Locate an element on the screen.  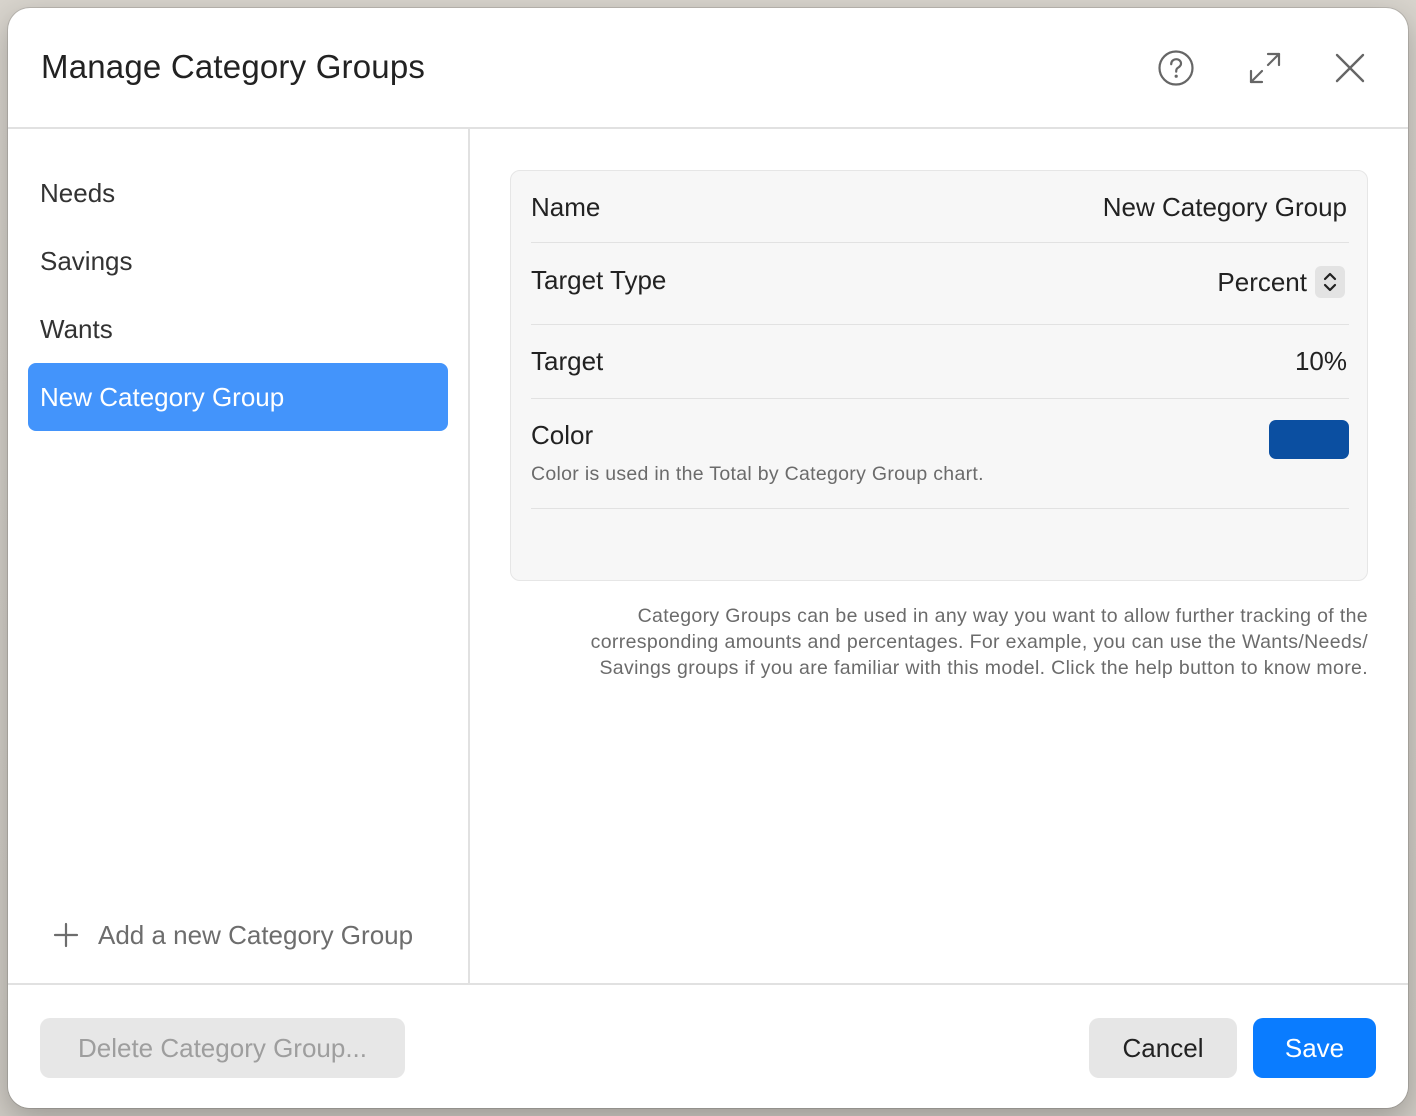
save-button: Save is located at coordinates (1314, 1048).